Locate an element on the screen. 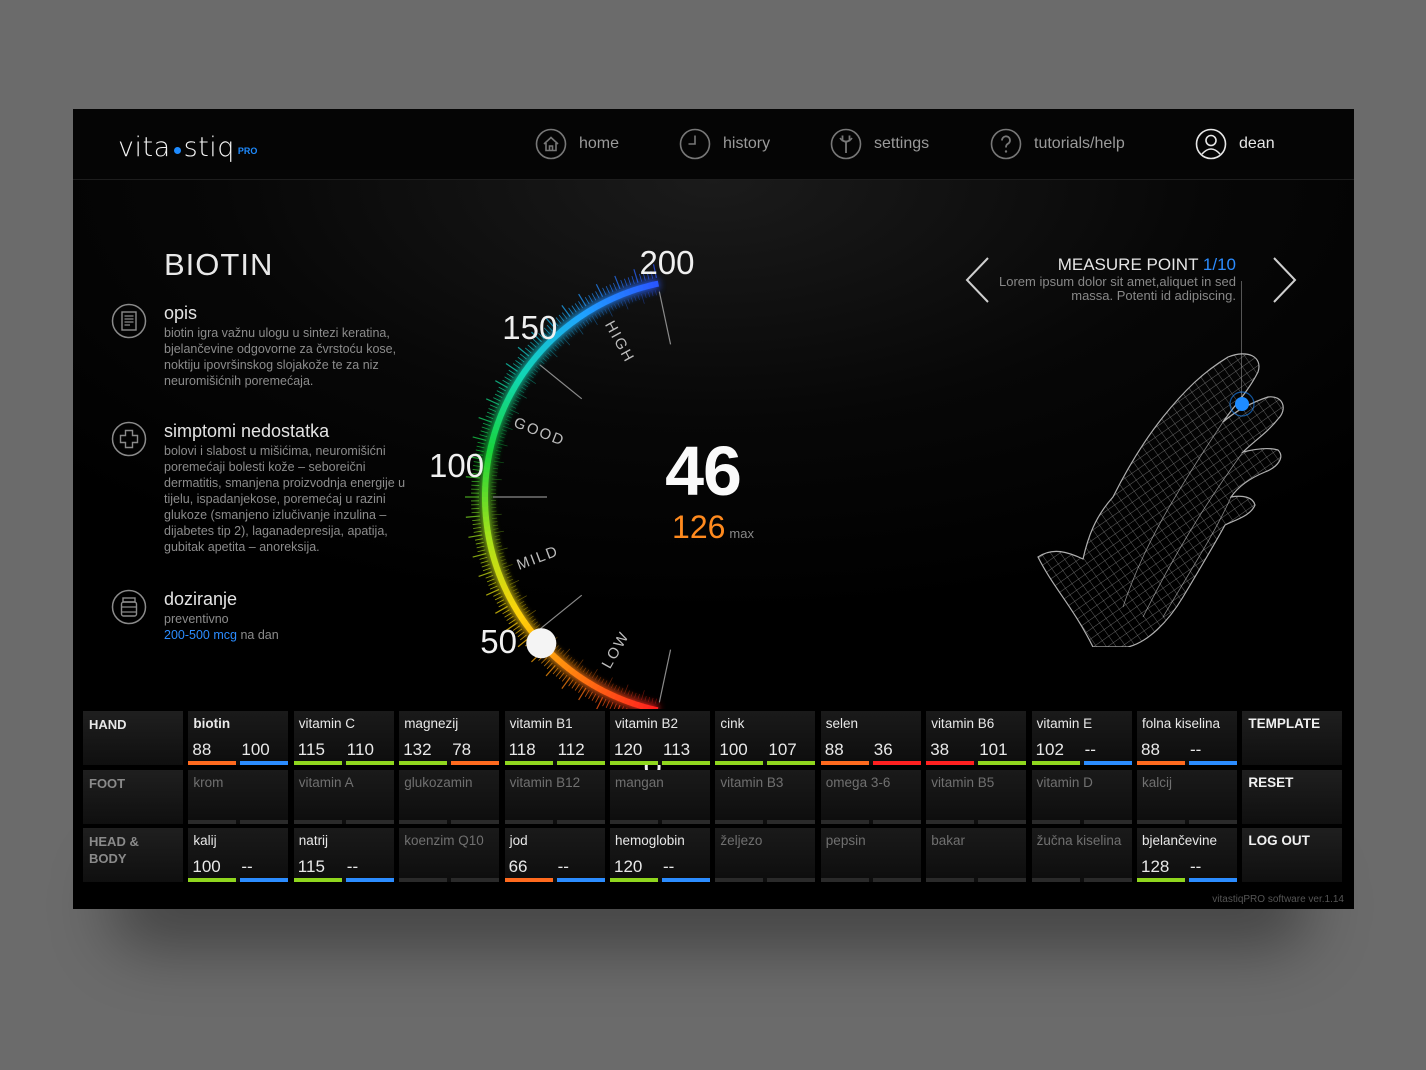  reset-button: RESET is located at coordinates (1292, 796).